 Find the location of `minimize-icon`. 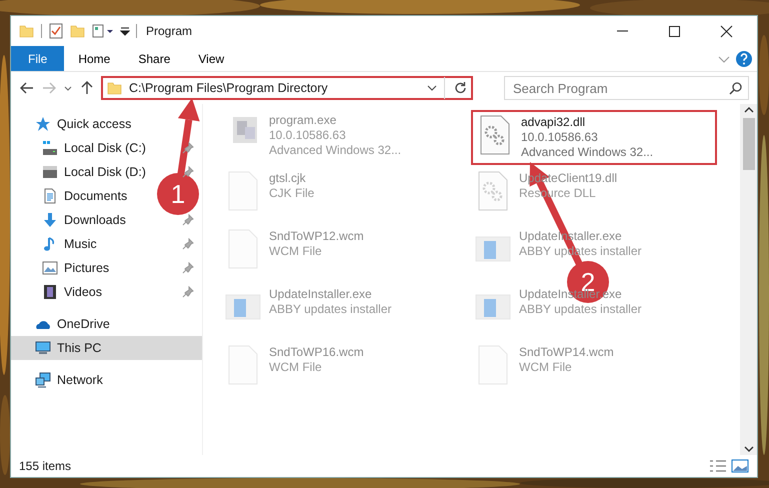

minimize-icon is located at coordinates (622, 31).